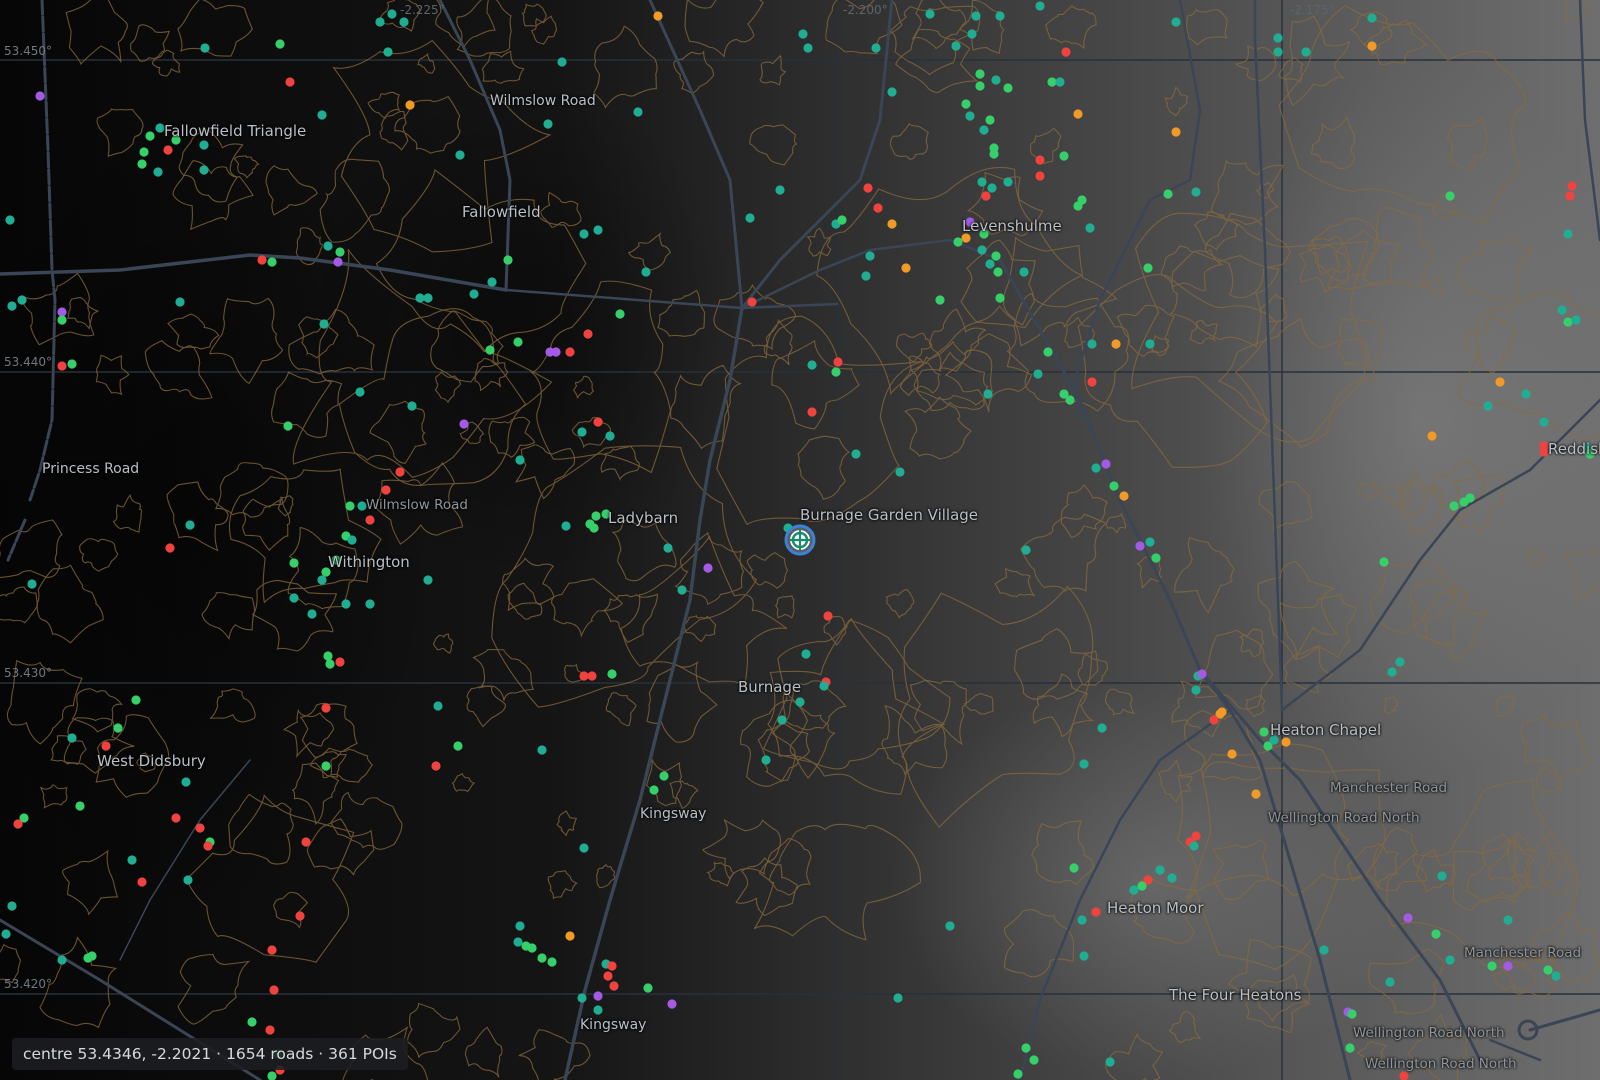 The height and width of the screenshot is (1080, 1600). I want to click on place-label: Withington, so click(369, 562).